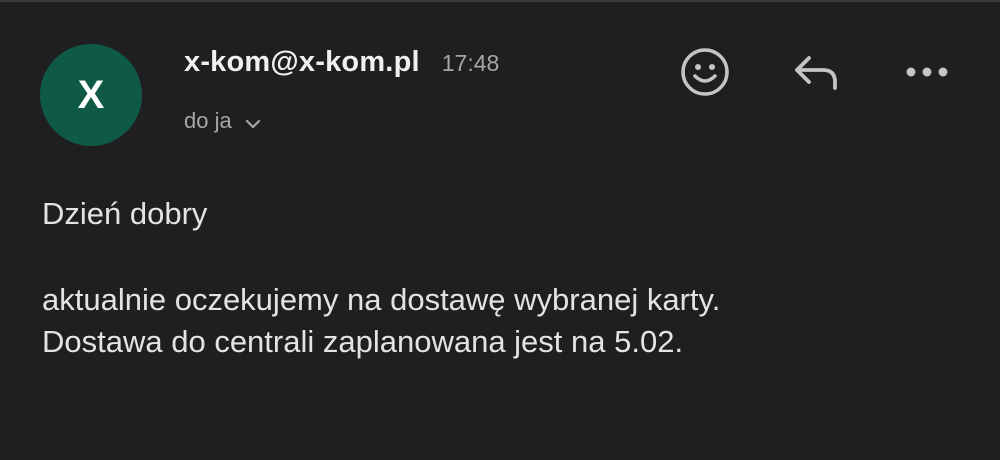 Image resolution: width=1000 pixels, height=460 pixels. What do you see at coordinates (500, 1) in the screenshot?
I see `top-divider` at bounding box center [500, 1].